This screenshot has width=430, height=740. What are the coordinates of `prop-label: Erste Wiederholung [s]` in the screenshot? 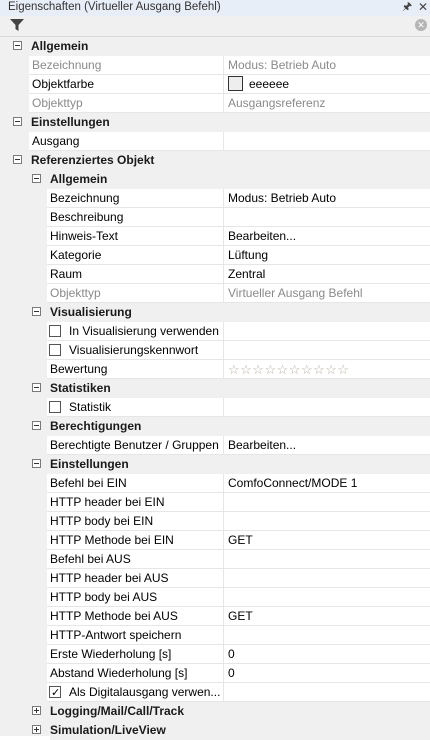 It's located at (135, 654).